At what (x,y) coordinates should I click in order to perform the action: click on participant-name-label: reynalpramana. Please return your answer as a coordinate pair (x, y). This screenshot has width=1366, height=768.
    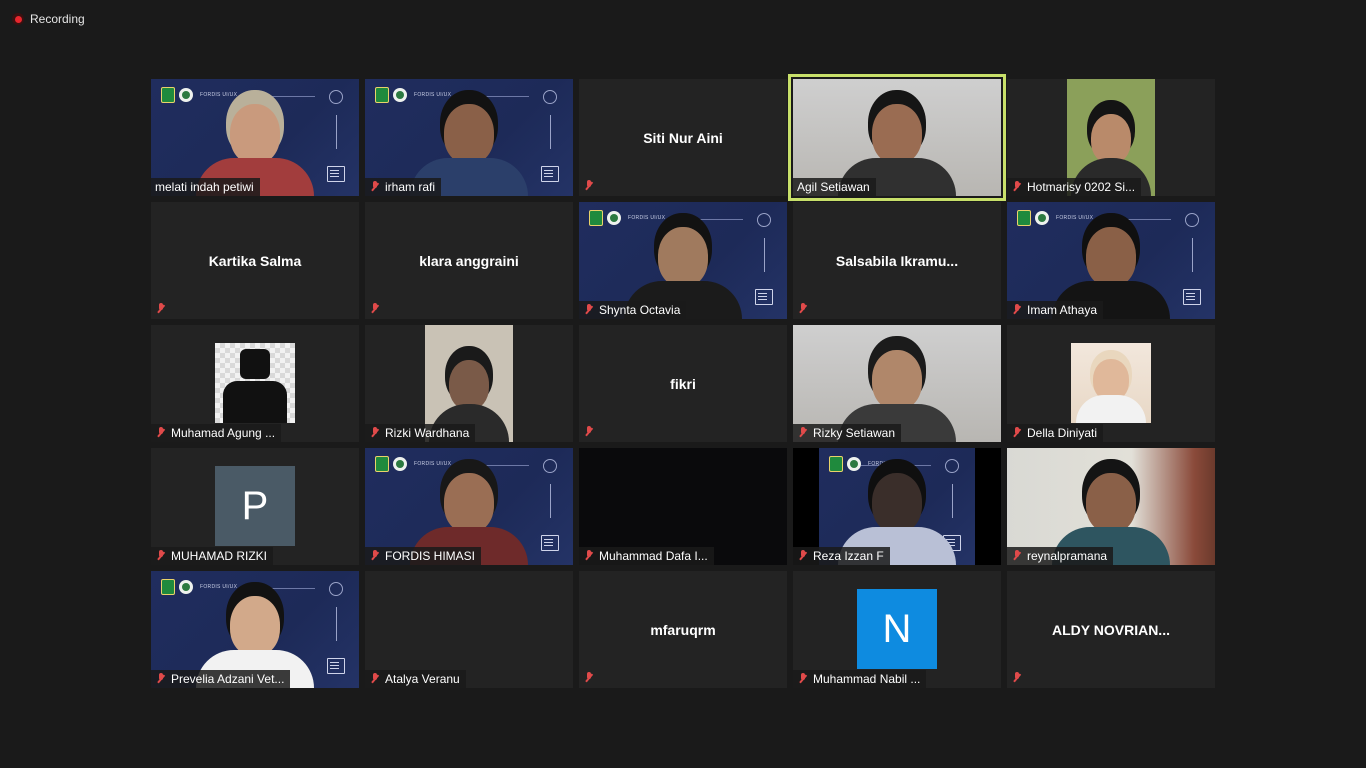
    Looking at the image, I should click on (1060, 556).